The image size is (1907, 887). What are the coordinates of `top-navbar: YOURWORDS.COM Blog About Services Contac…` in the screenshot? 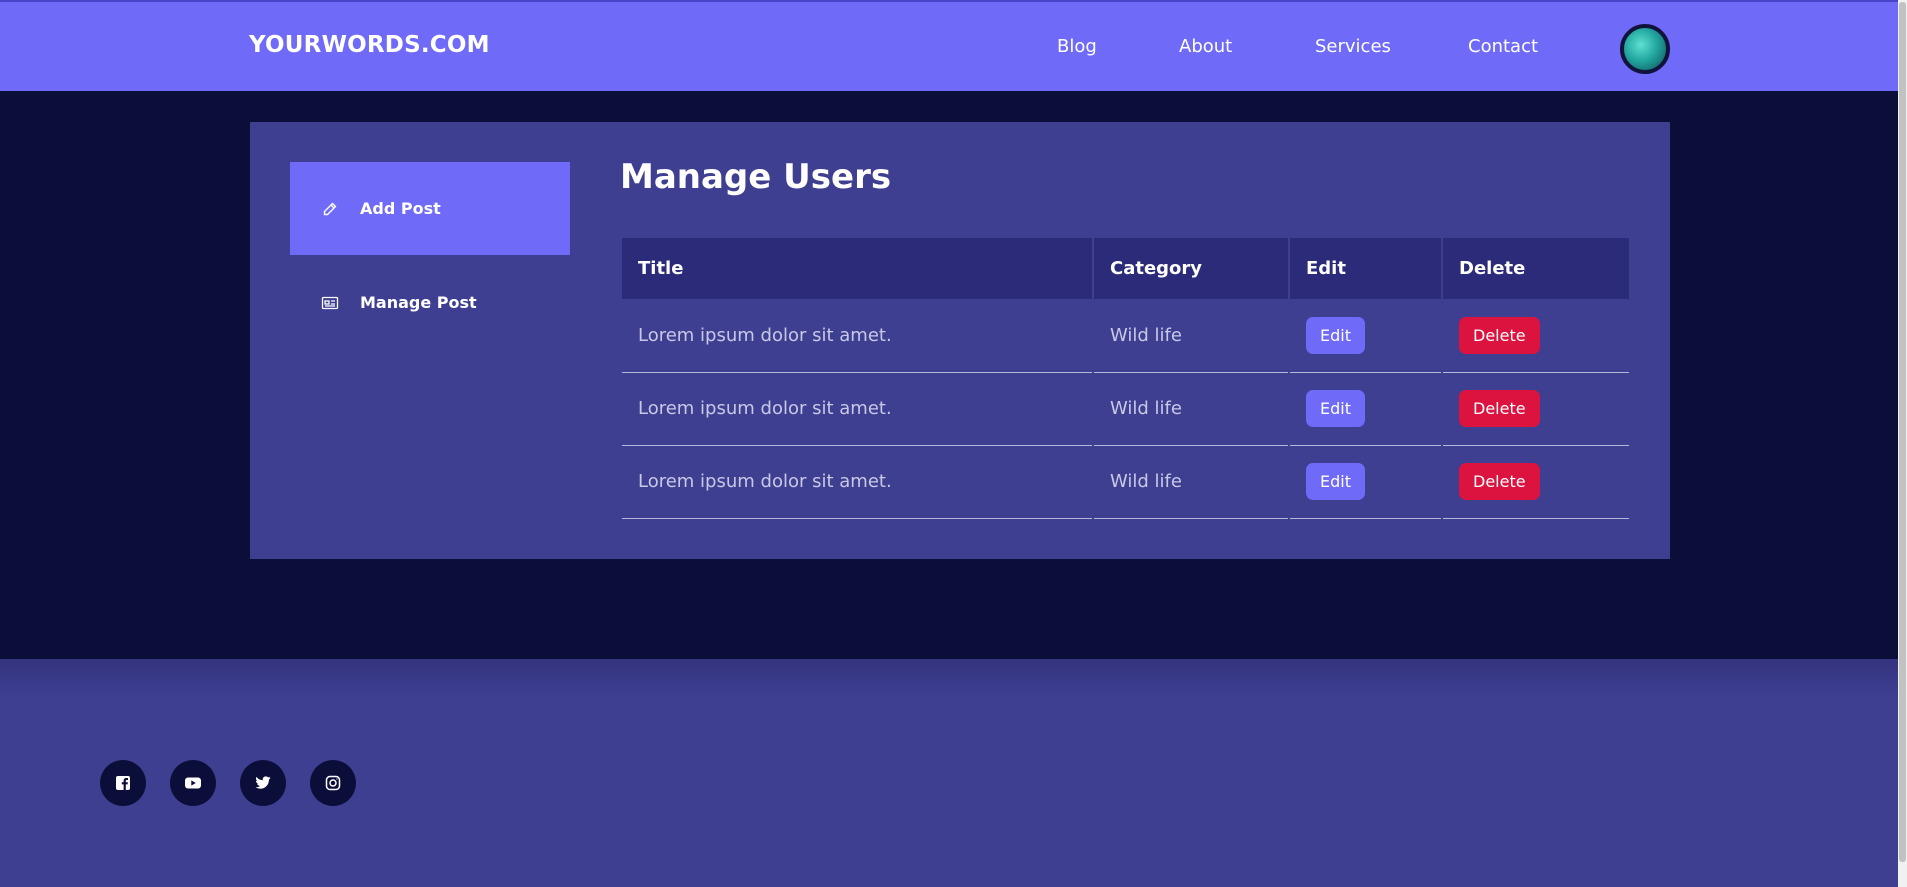 It's located at (949, 45).